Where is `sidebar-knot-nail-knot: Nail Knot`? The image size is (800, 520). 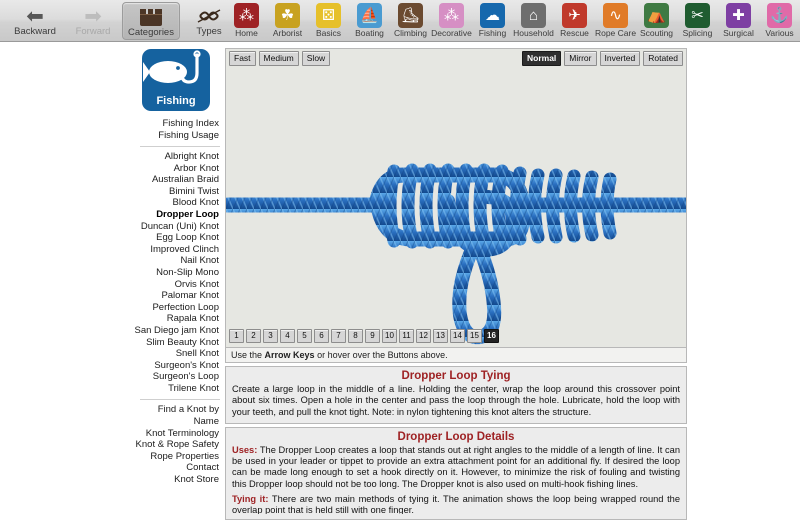
sidebar-knot-nail-knot: Nail Knot is located at coordinates (176, 261).